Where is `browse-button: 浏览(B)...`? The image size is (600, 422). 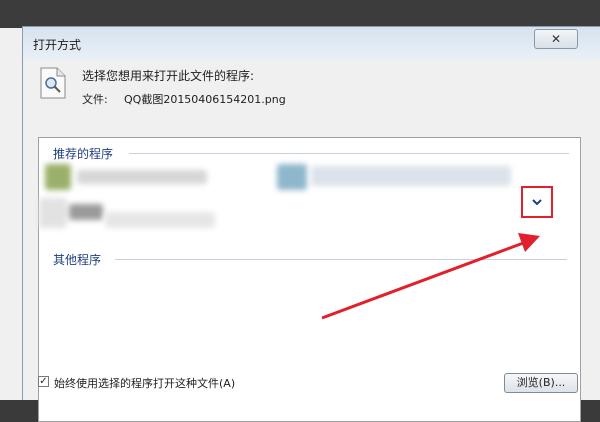 browse-button: 浏览(B)... is located at coordinates (541, 383).